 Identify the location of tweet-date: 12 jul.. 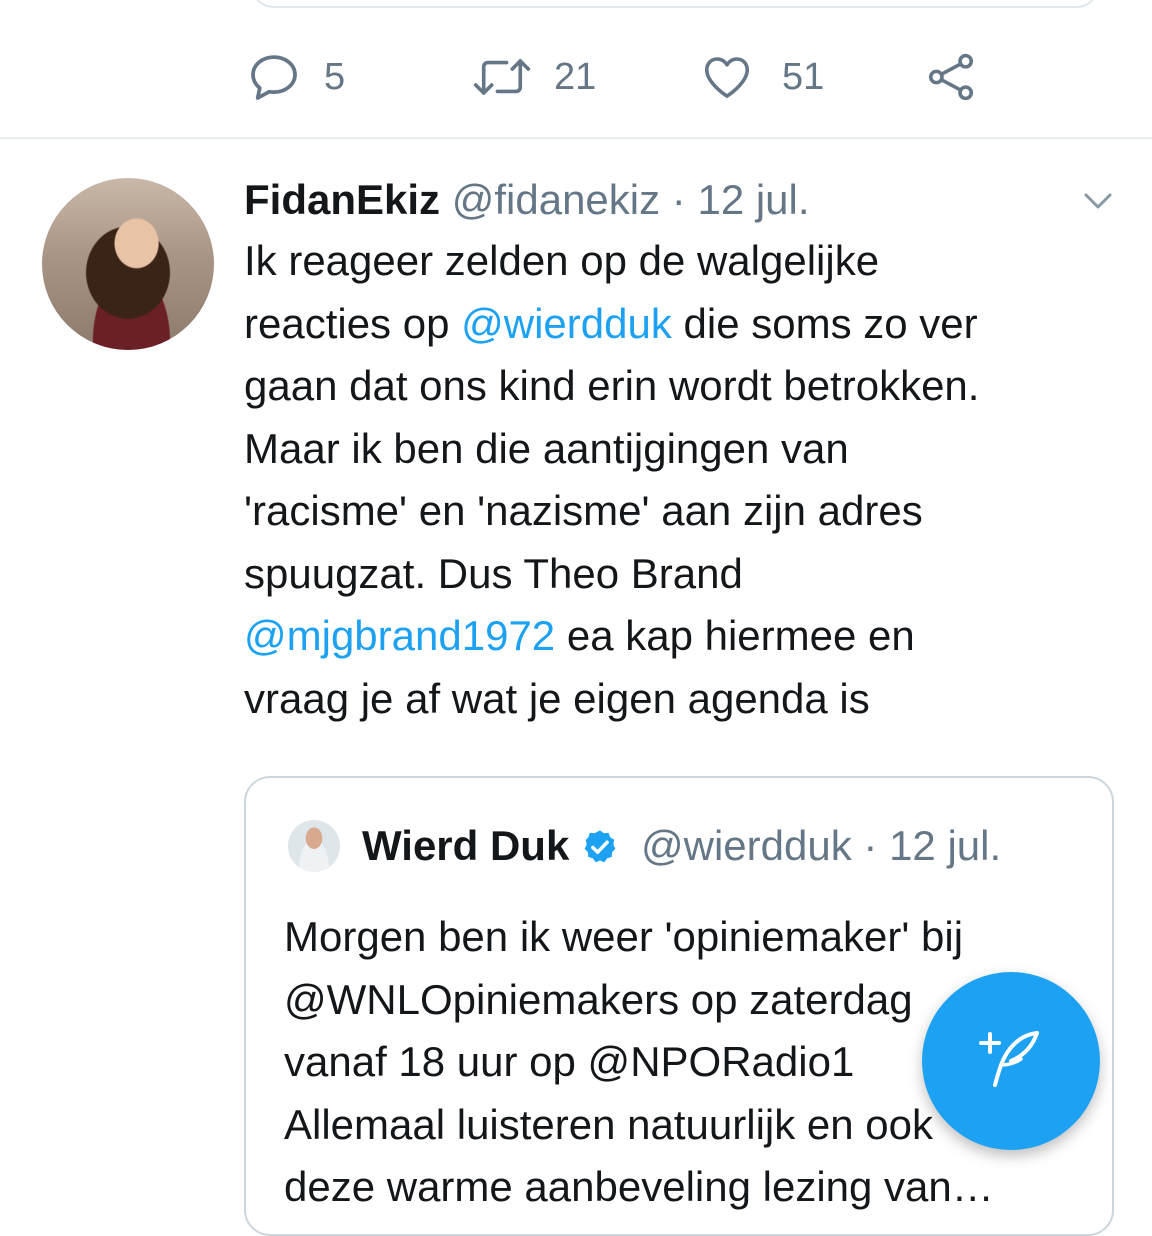
(753, 199).